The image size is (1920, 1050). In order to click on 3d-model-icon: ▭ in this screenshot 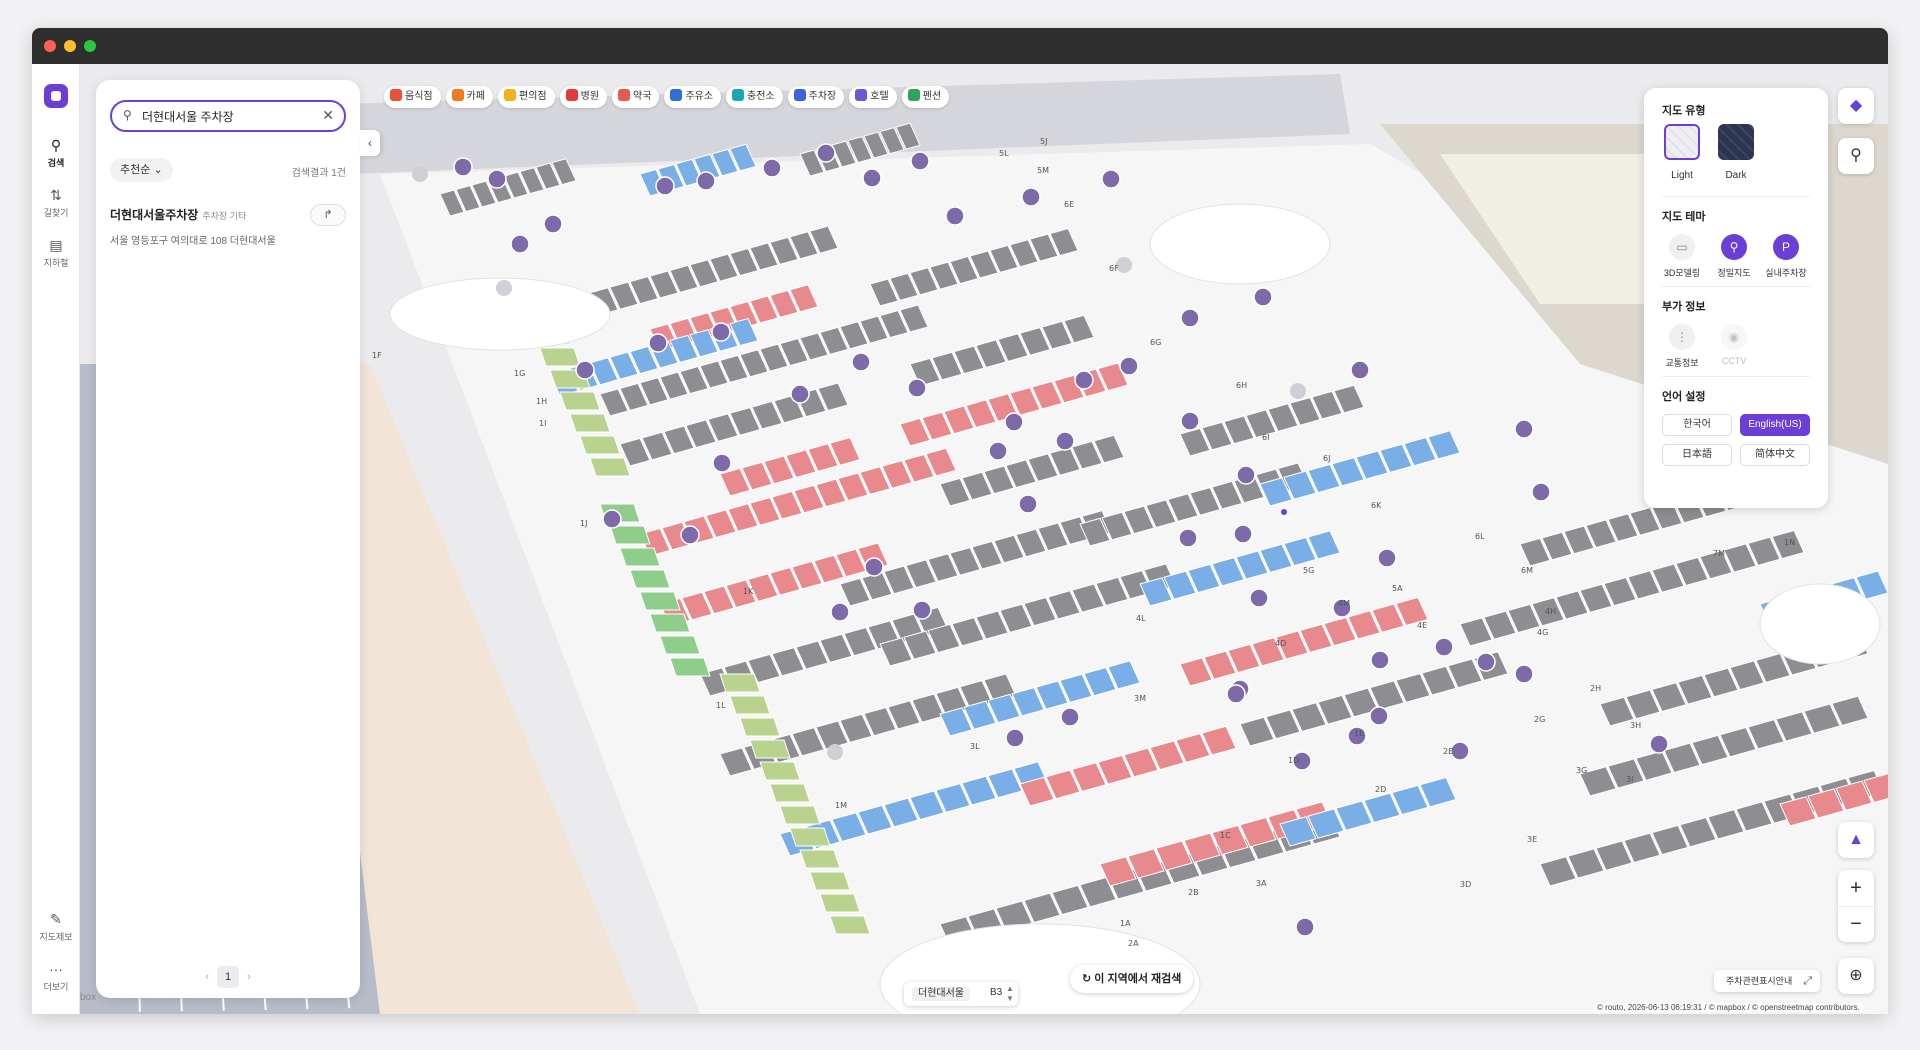, I will do `click(1682, 247)`.